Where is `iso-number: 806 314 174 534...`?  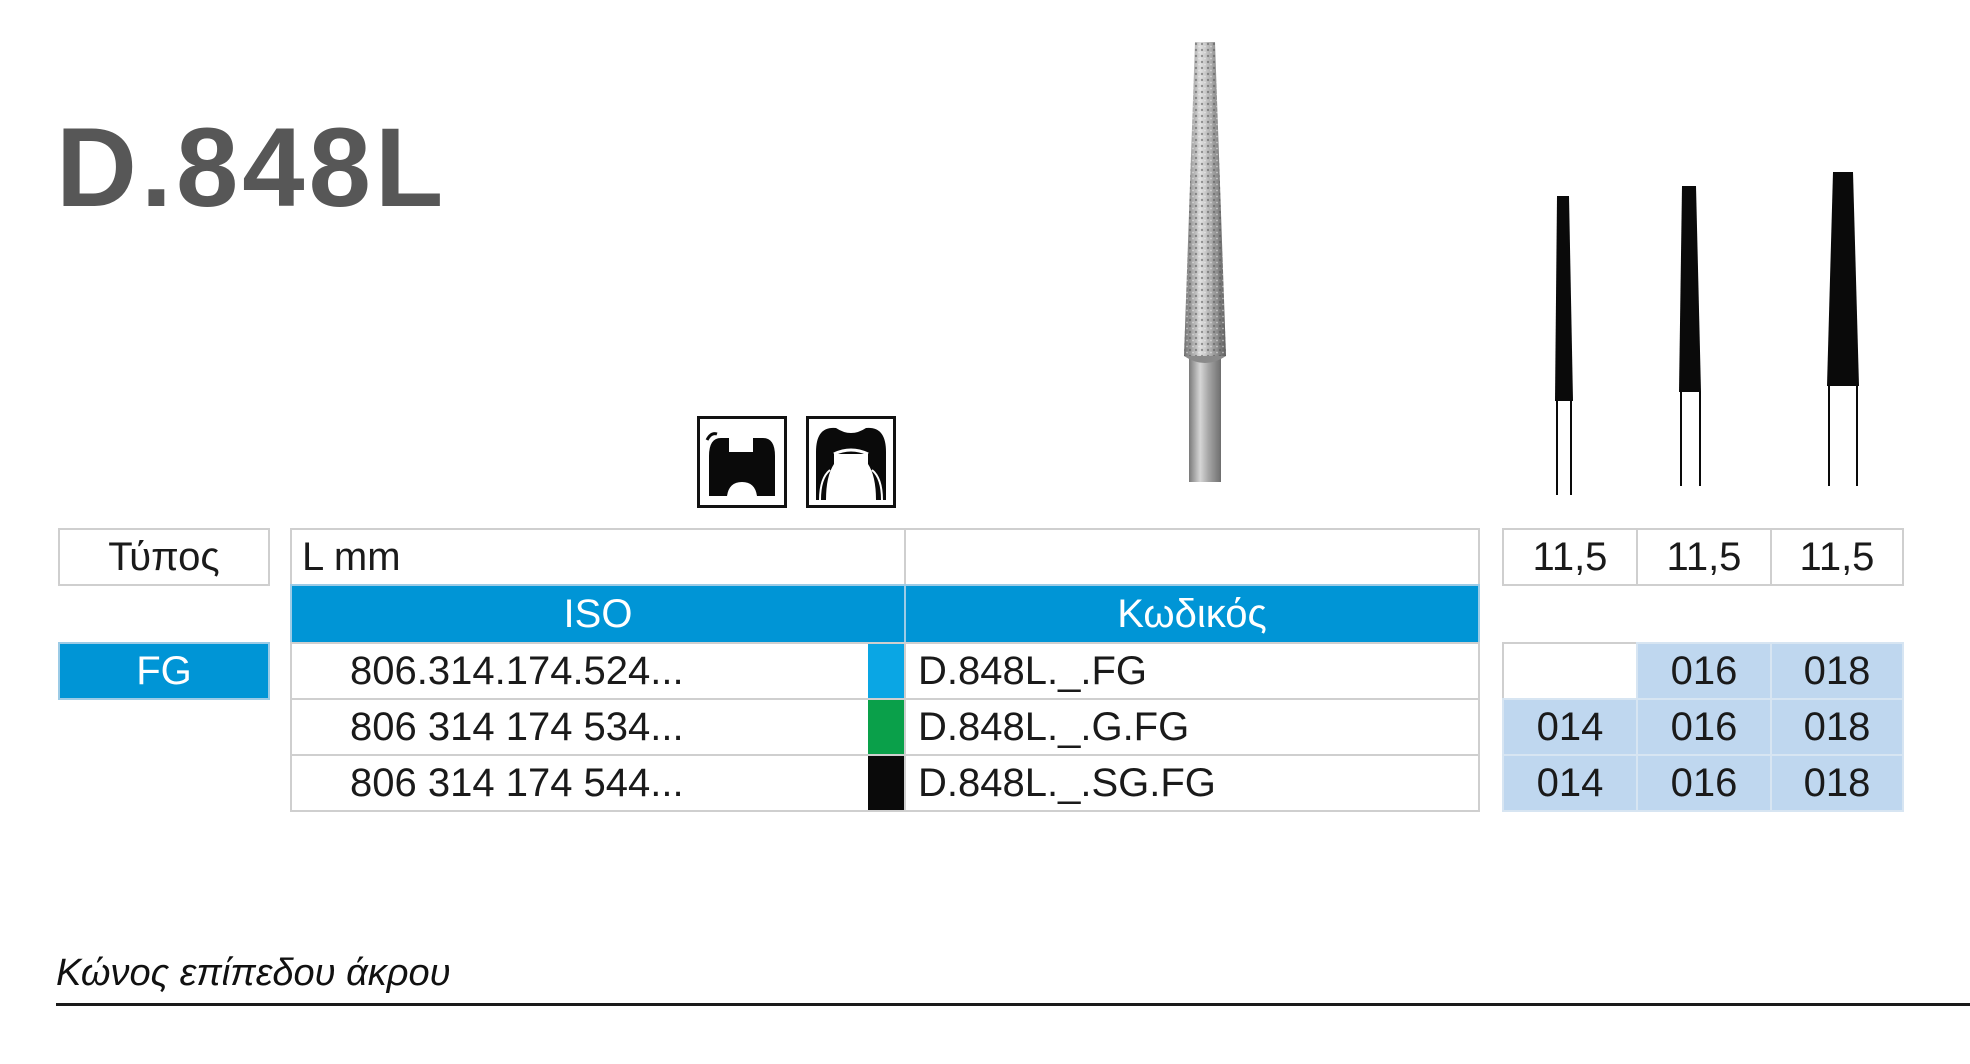 iso-number: 806 314 174 534... is located at coordinates (517, 727).